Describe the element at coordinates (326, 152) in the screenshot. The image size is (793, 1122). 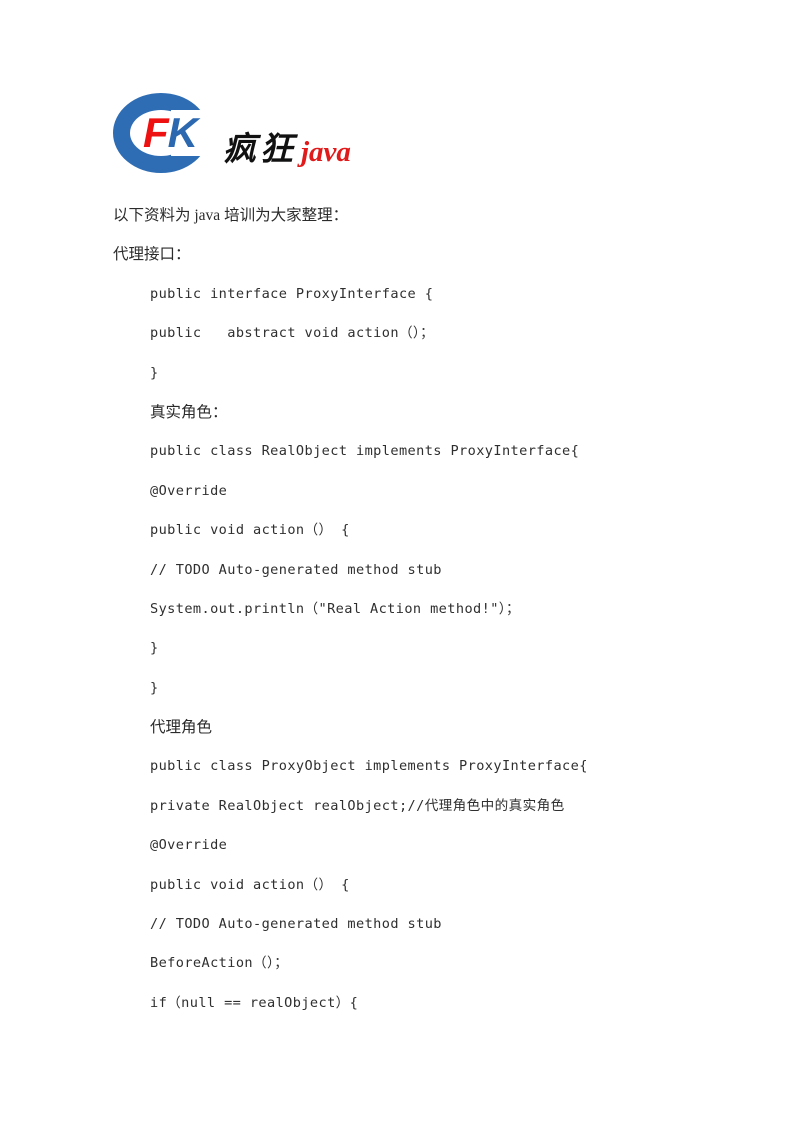
I see `logo-java-text: java` at that location.